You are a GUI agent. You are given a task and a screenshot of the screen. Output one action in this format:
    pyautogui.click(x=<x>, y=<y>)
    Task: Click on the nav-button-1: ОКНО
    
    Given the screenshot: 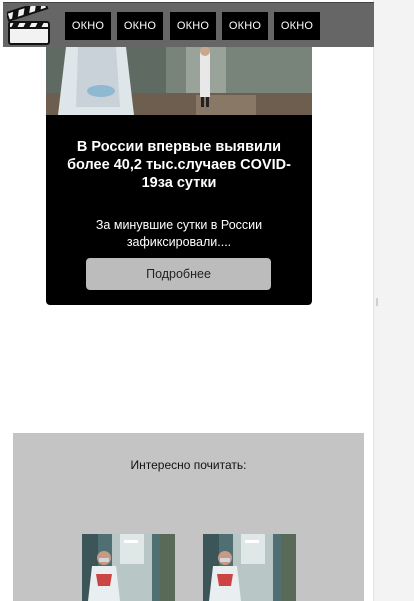 What is the action you would take?
    pyautogui.click(x=88, y=26)
    